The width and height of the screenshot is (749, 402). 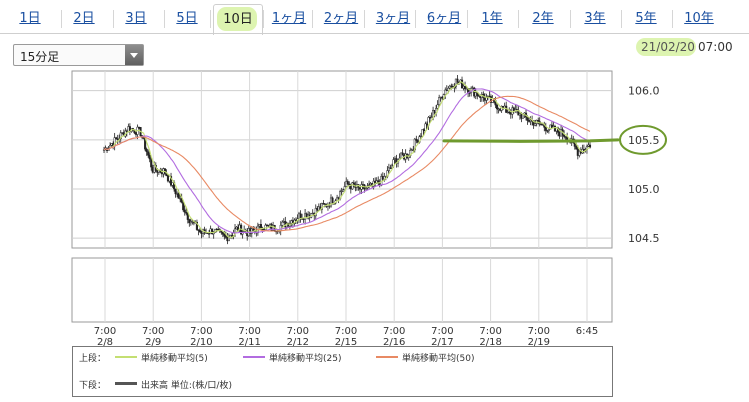 I want to click on annotation-line, so click(x=531, y=140).